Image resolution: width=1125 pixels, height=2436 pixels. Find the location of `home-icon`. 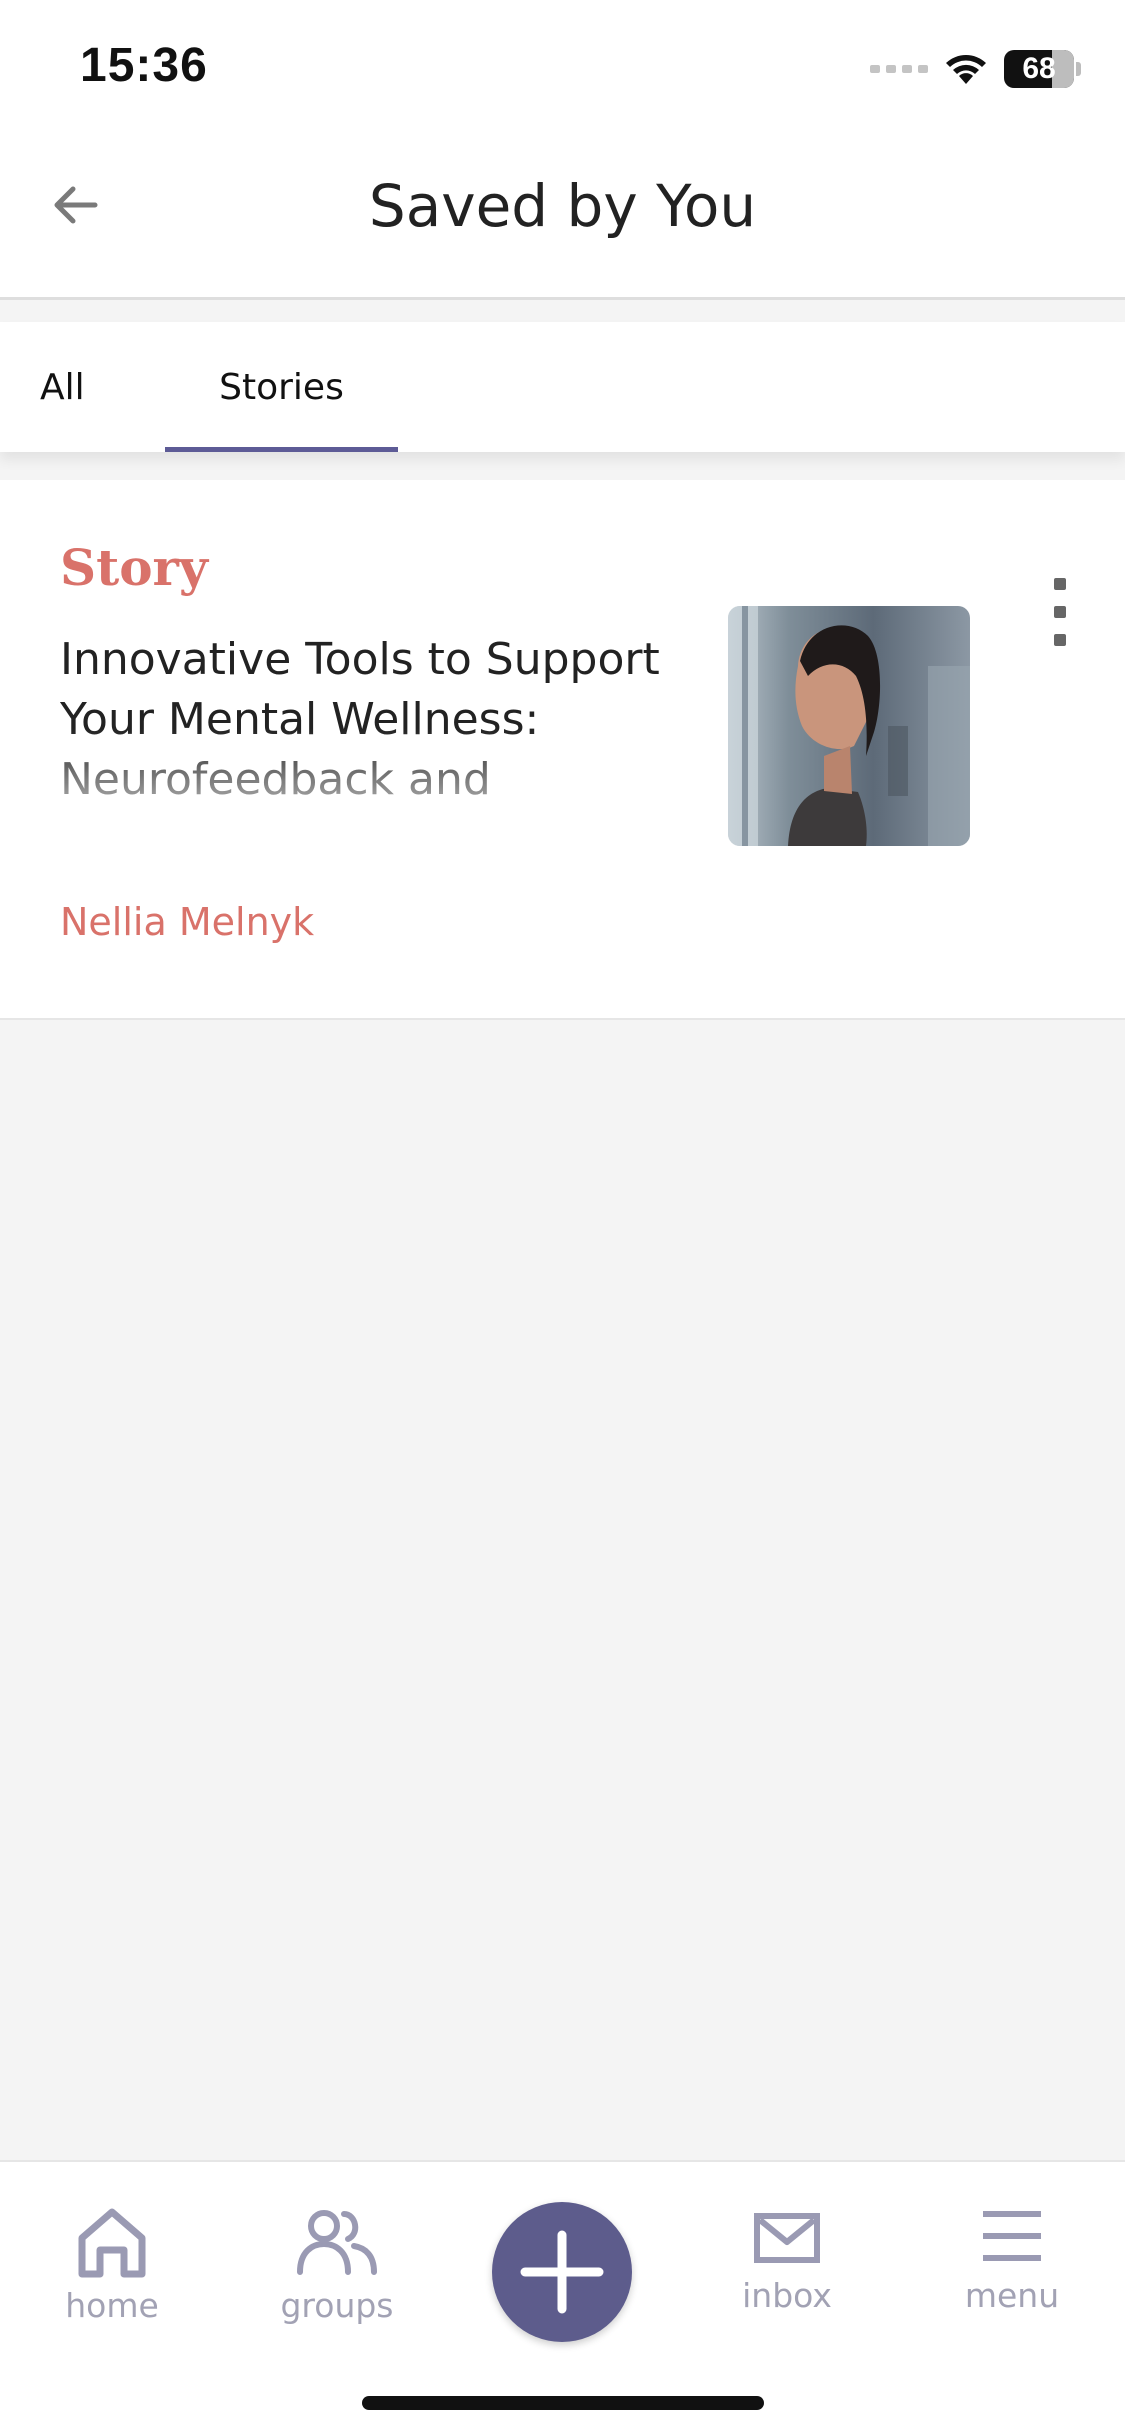

home-icon is located at coordinates (112, 2243).